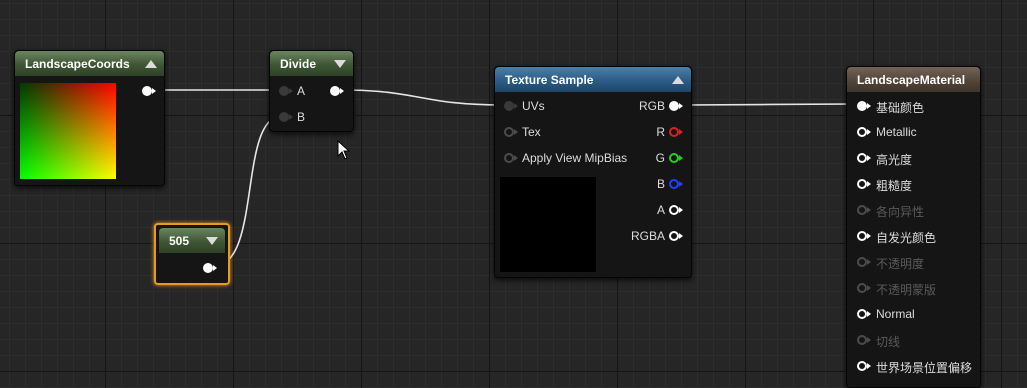 The height and width of the screenshot is (388, 1027). Describe the element at coordinates (676, 236) in the screenshot. I see `output-pin-rgba` at that location.